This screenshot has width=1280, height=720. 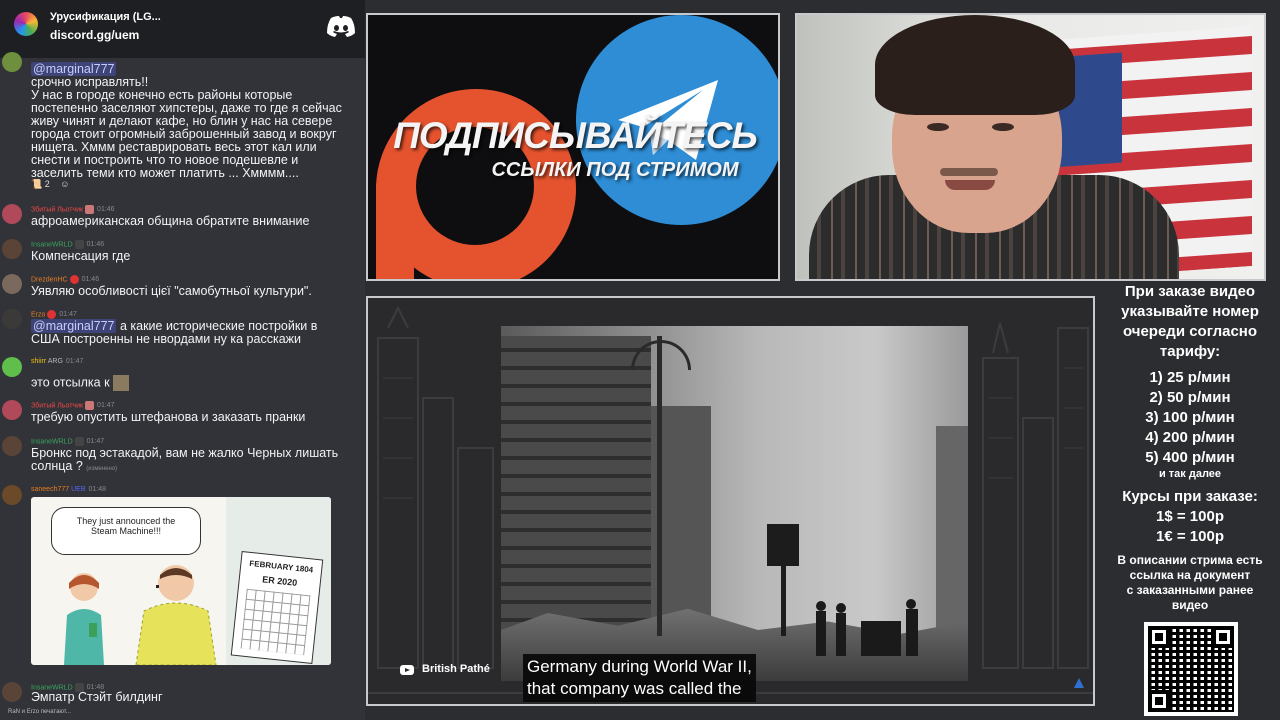 I want to click on mouth, so click(x=970, y=185).